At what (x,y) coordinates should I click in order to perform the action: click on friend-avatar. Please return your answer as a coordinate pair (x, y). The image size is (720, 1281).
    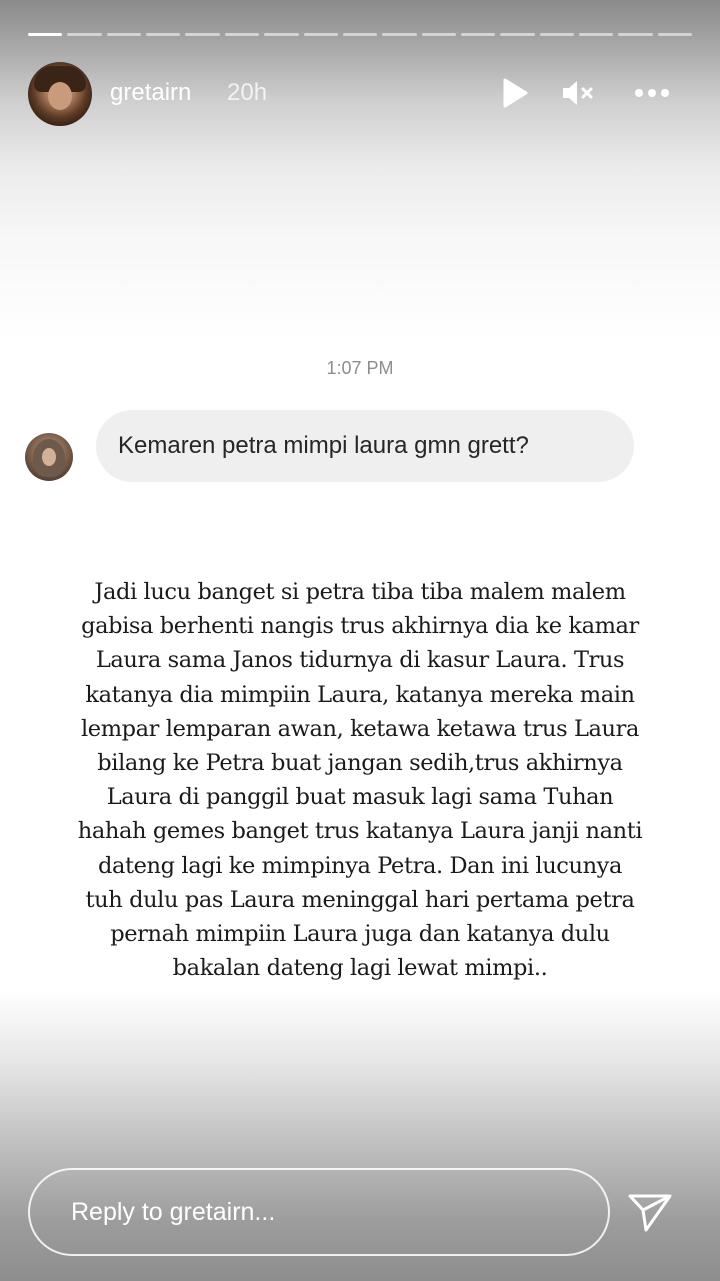
    Looking at the image, I should click on (49, 457).